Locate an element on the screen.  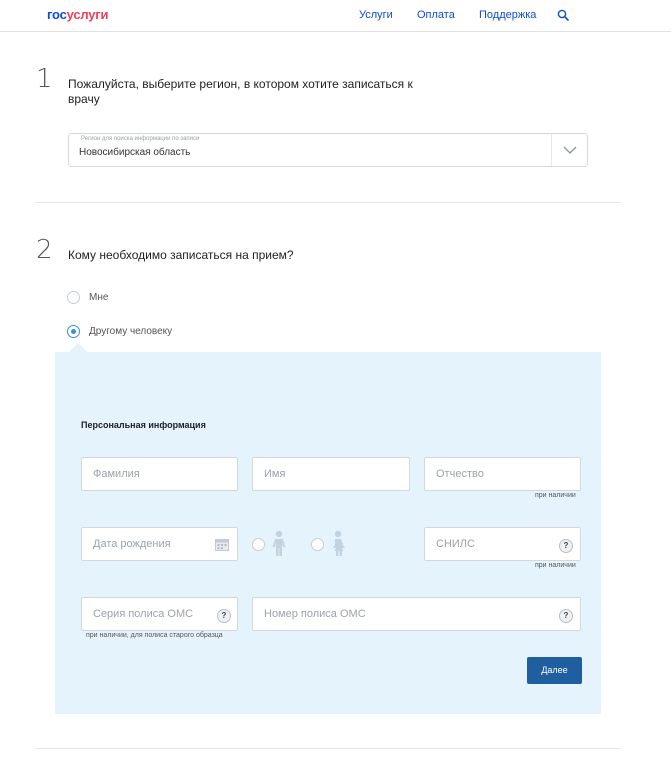
nav-link-payment: Оплата is located at coordinates (436, 15).